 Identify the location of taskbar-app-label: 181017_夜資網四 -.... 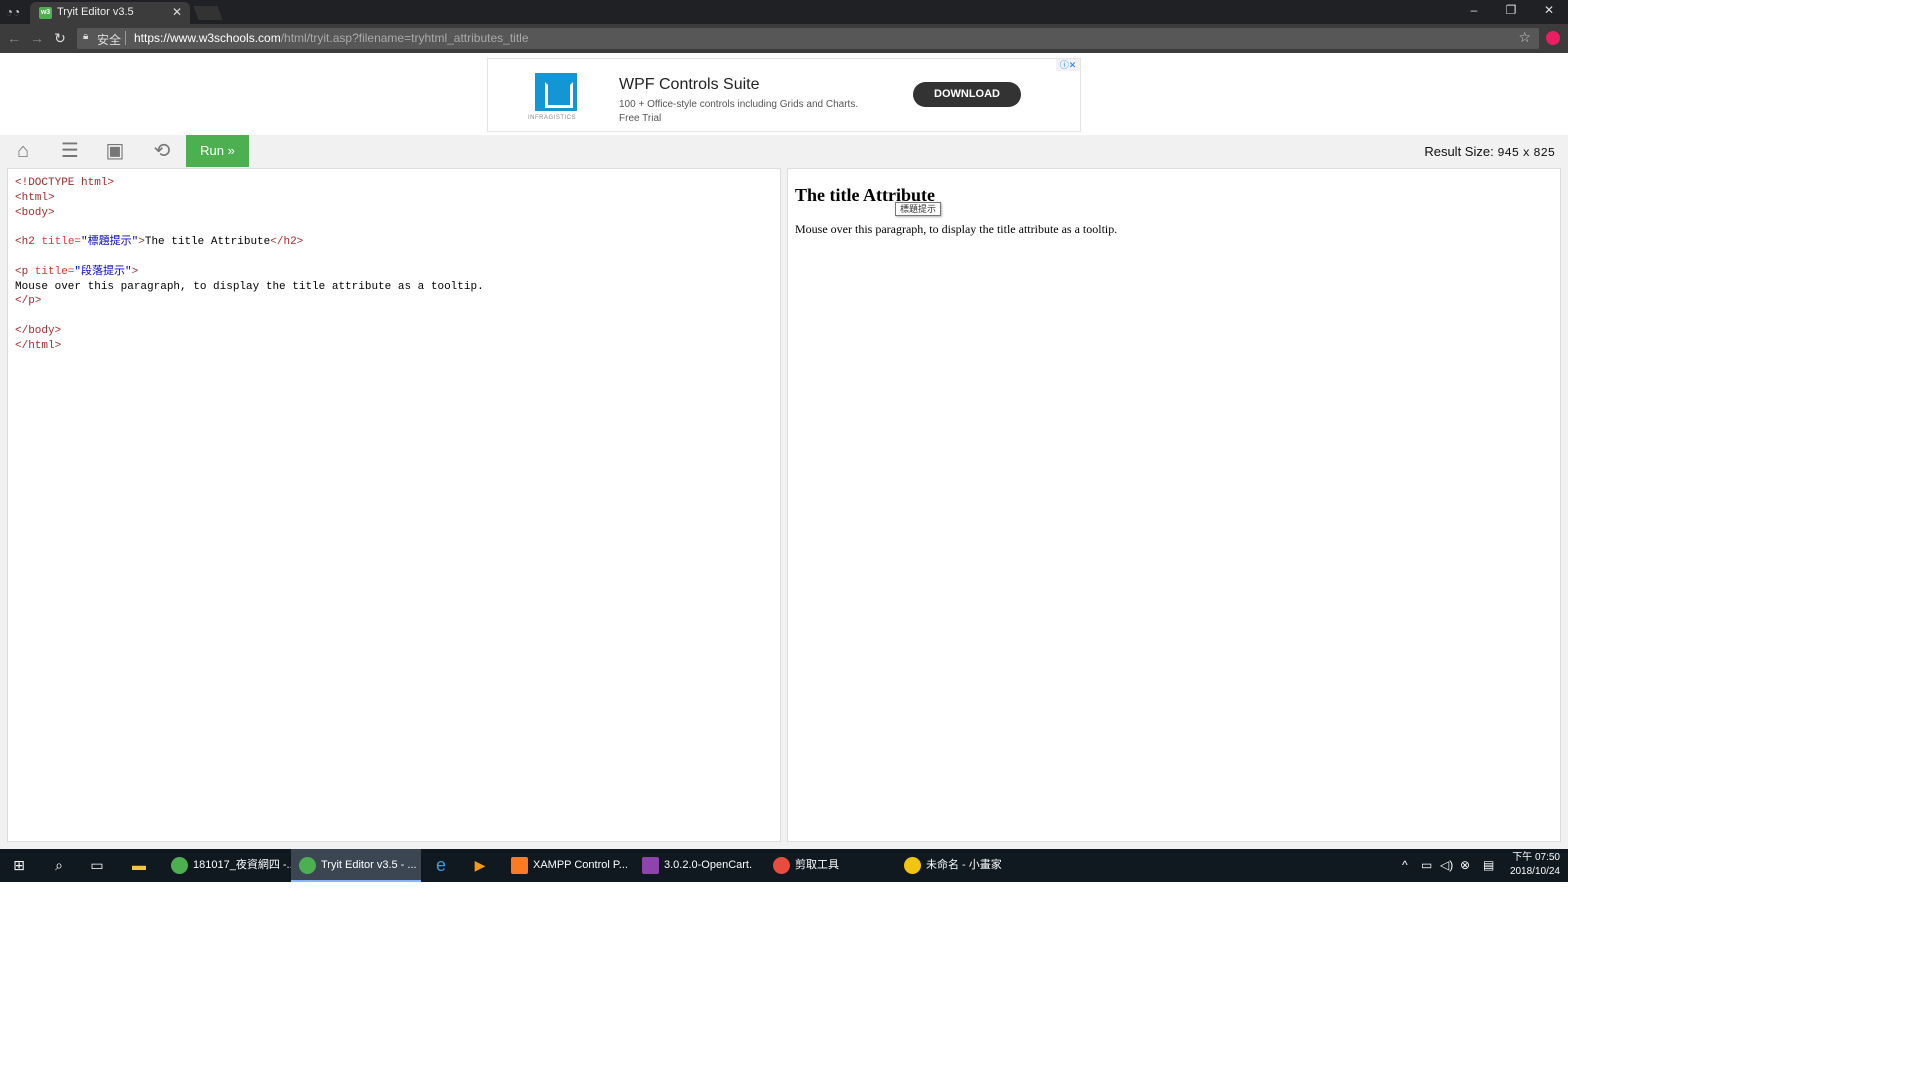
(244, 865).